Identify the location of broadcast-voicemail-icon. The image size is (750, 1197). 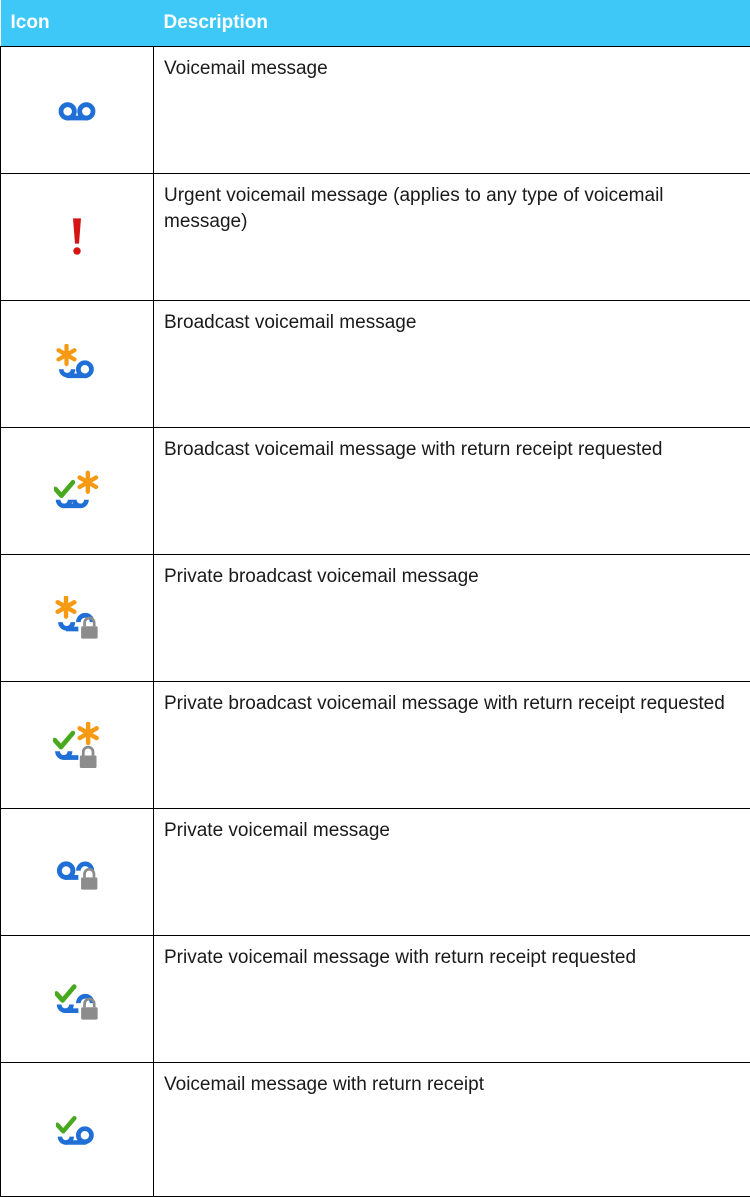
(77, 364).